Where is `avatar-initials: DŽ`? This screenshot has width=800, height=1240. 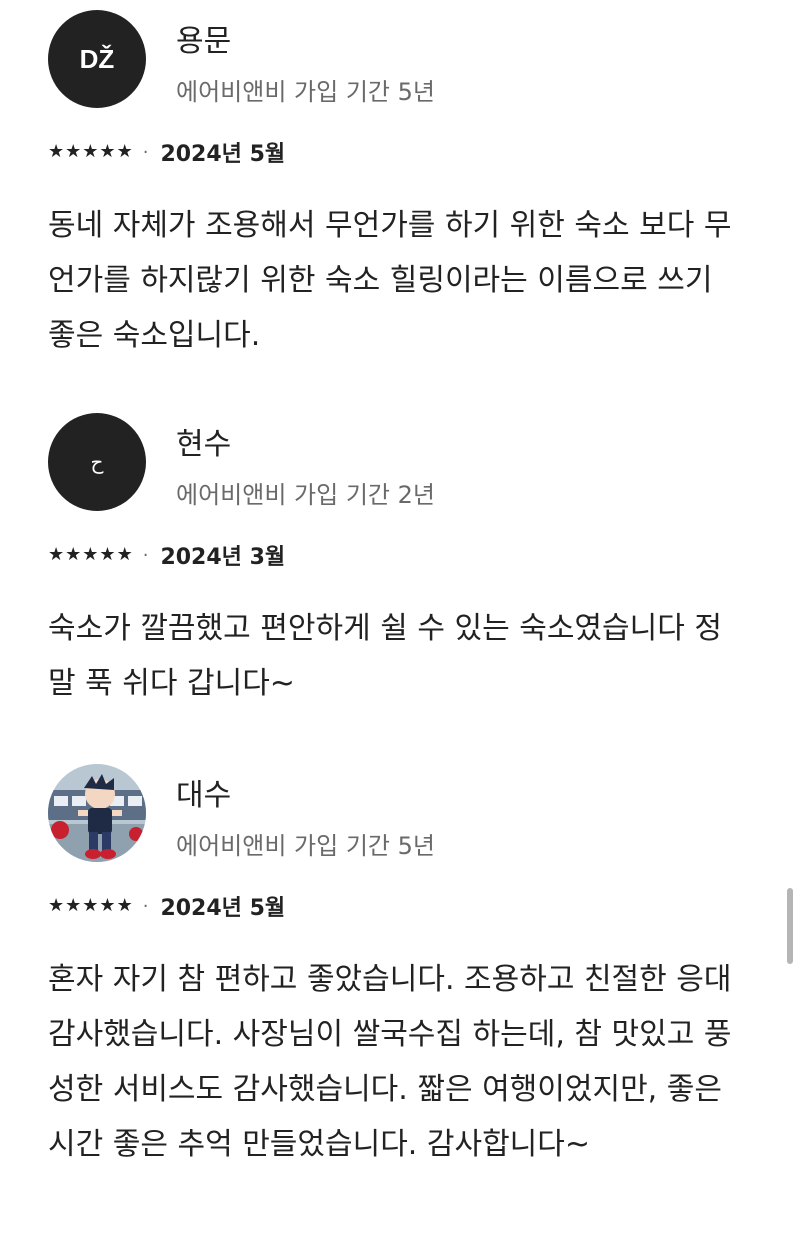
avatar-initials: DŽ is located at coordinates (97, 58).